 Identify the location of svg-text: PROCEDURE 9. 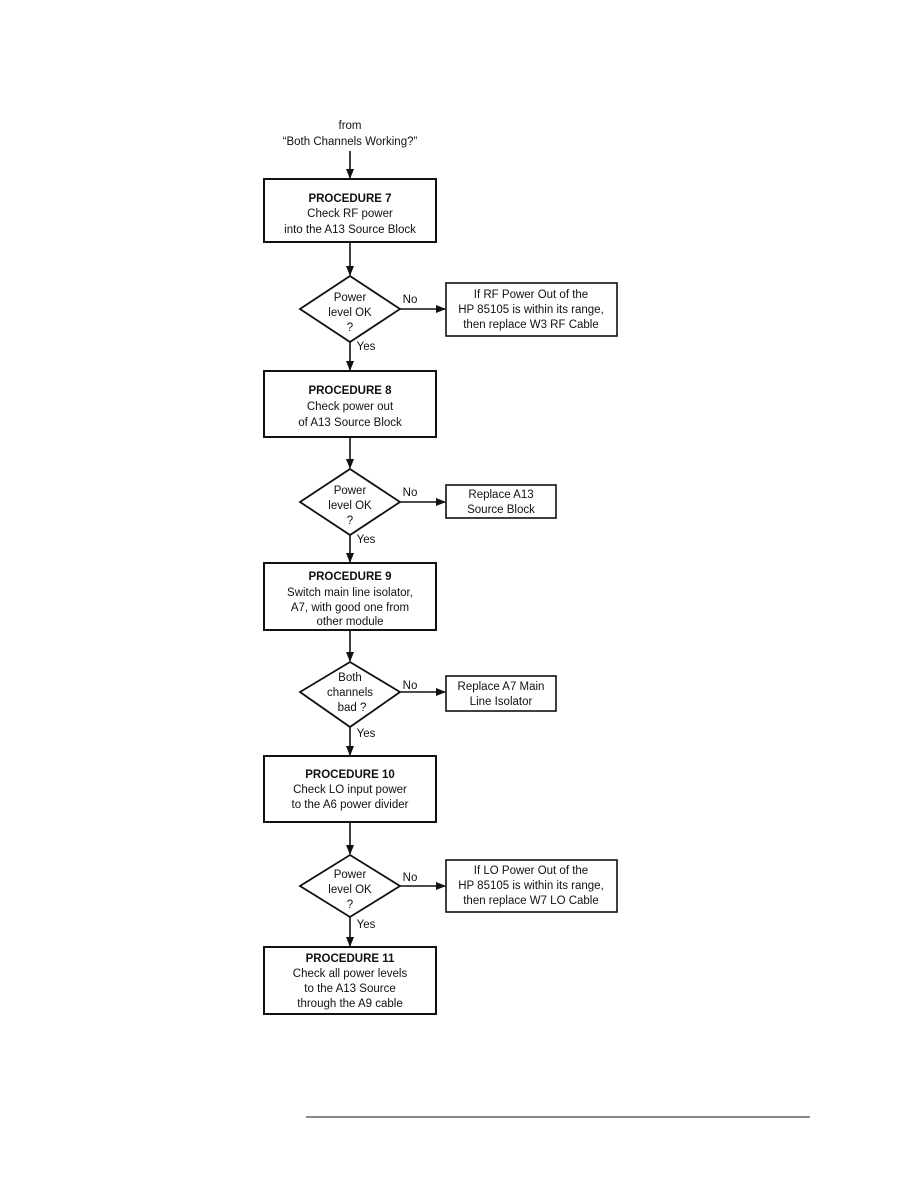
(349, 577).